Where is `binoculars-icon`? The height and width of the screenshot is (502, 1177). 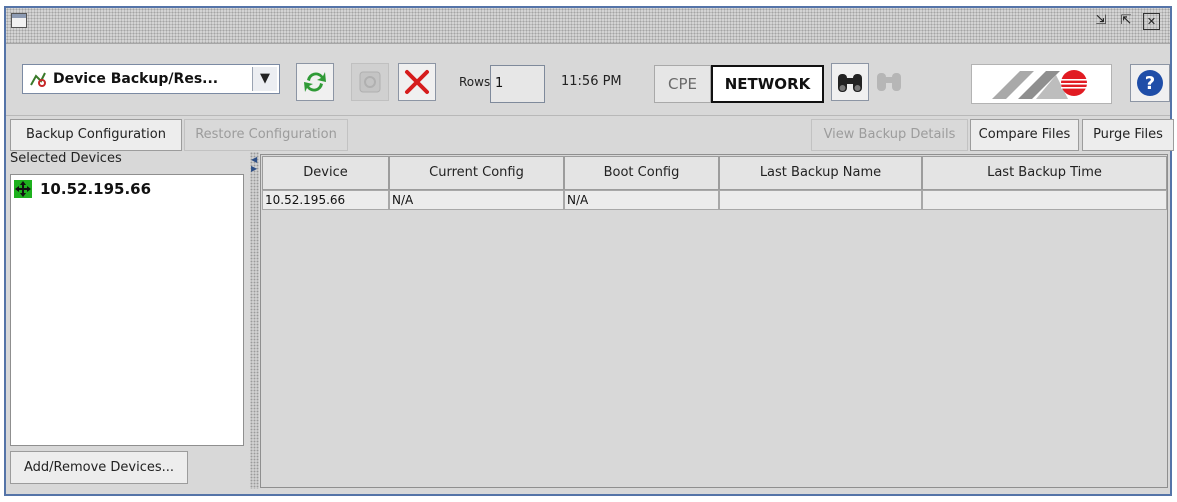
binoculars-icon is located at coordinates (850, 83).